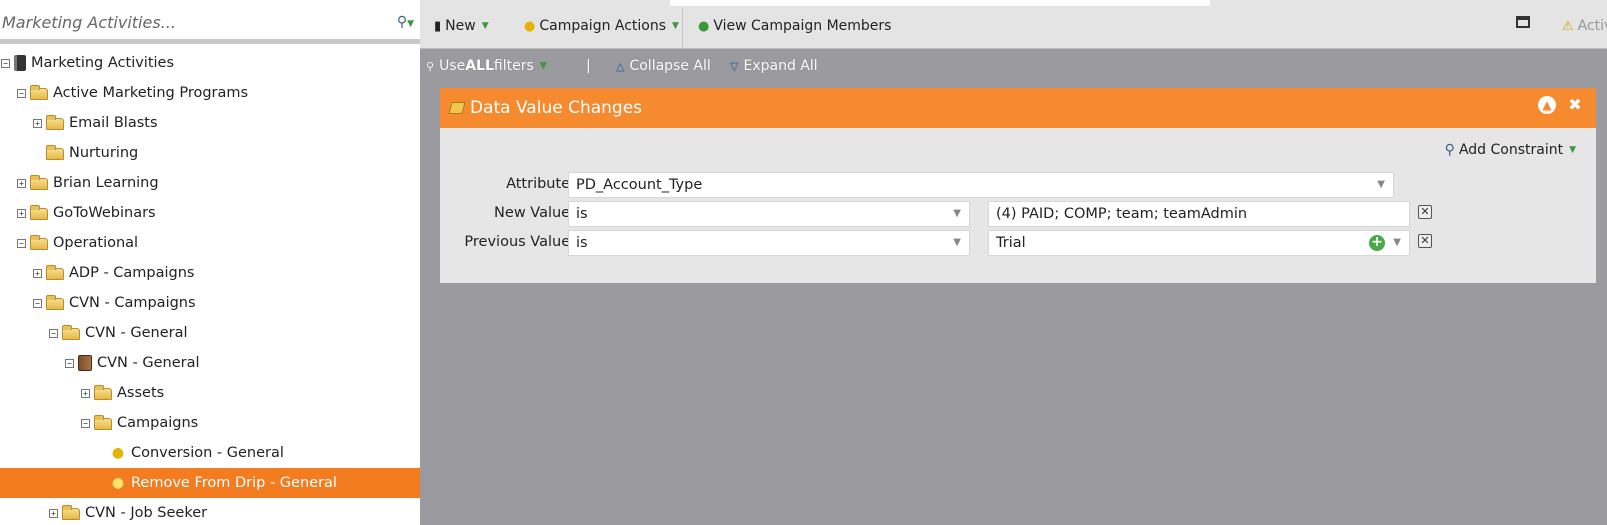  Describe the element at coordinates (1018, 108) in the screenshot. I see `filter-panel-header: Data Value Changes ▲ ✖` at that location.